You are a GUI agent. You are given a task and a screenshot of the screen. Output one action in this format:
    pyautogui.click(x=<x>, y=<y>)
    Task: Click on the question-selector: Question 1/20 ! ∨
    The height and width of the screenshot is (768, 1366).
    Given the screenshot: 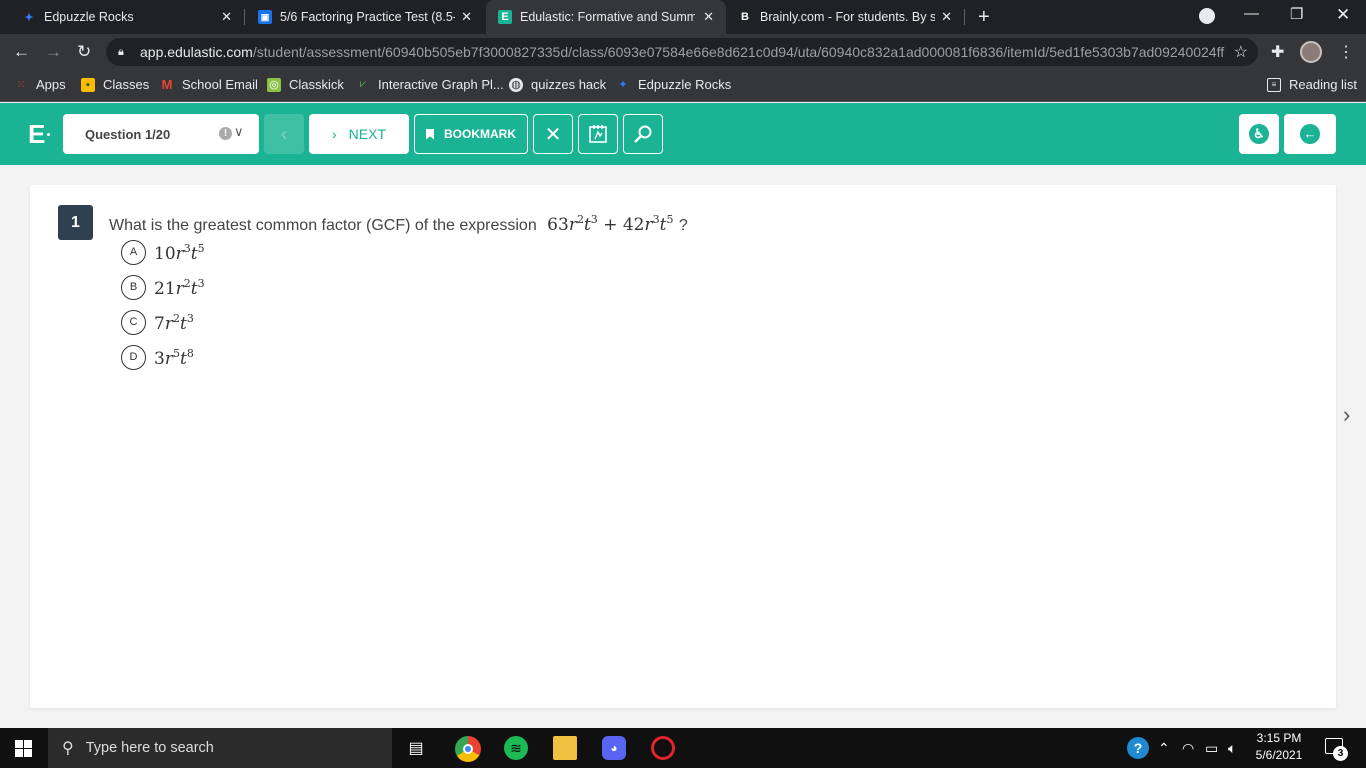 What is the action you would take?
    pyautogui.click(x=161, y=134)
    